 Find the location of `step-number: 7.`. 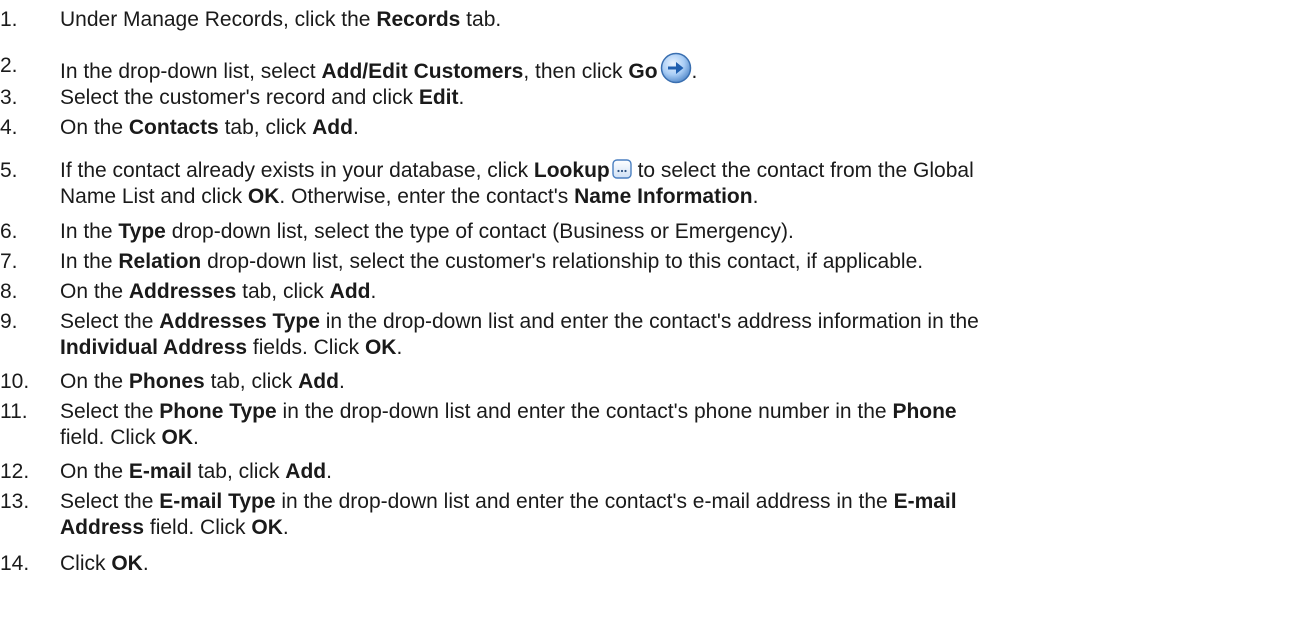

step-number: 7. is located at coordinates (9, 261).